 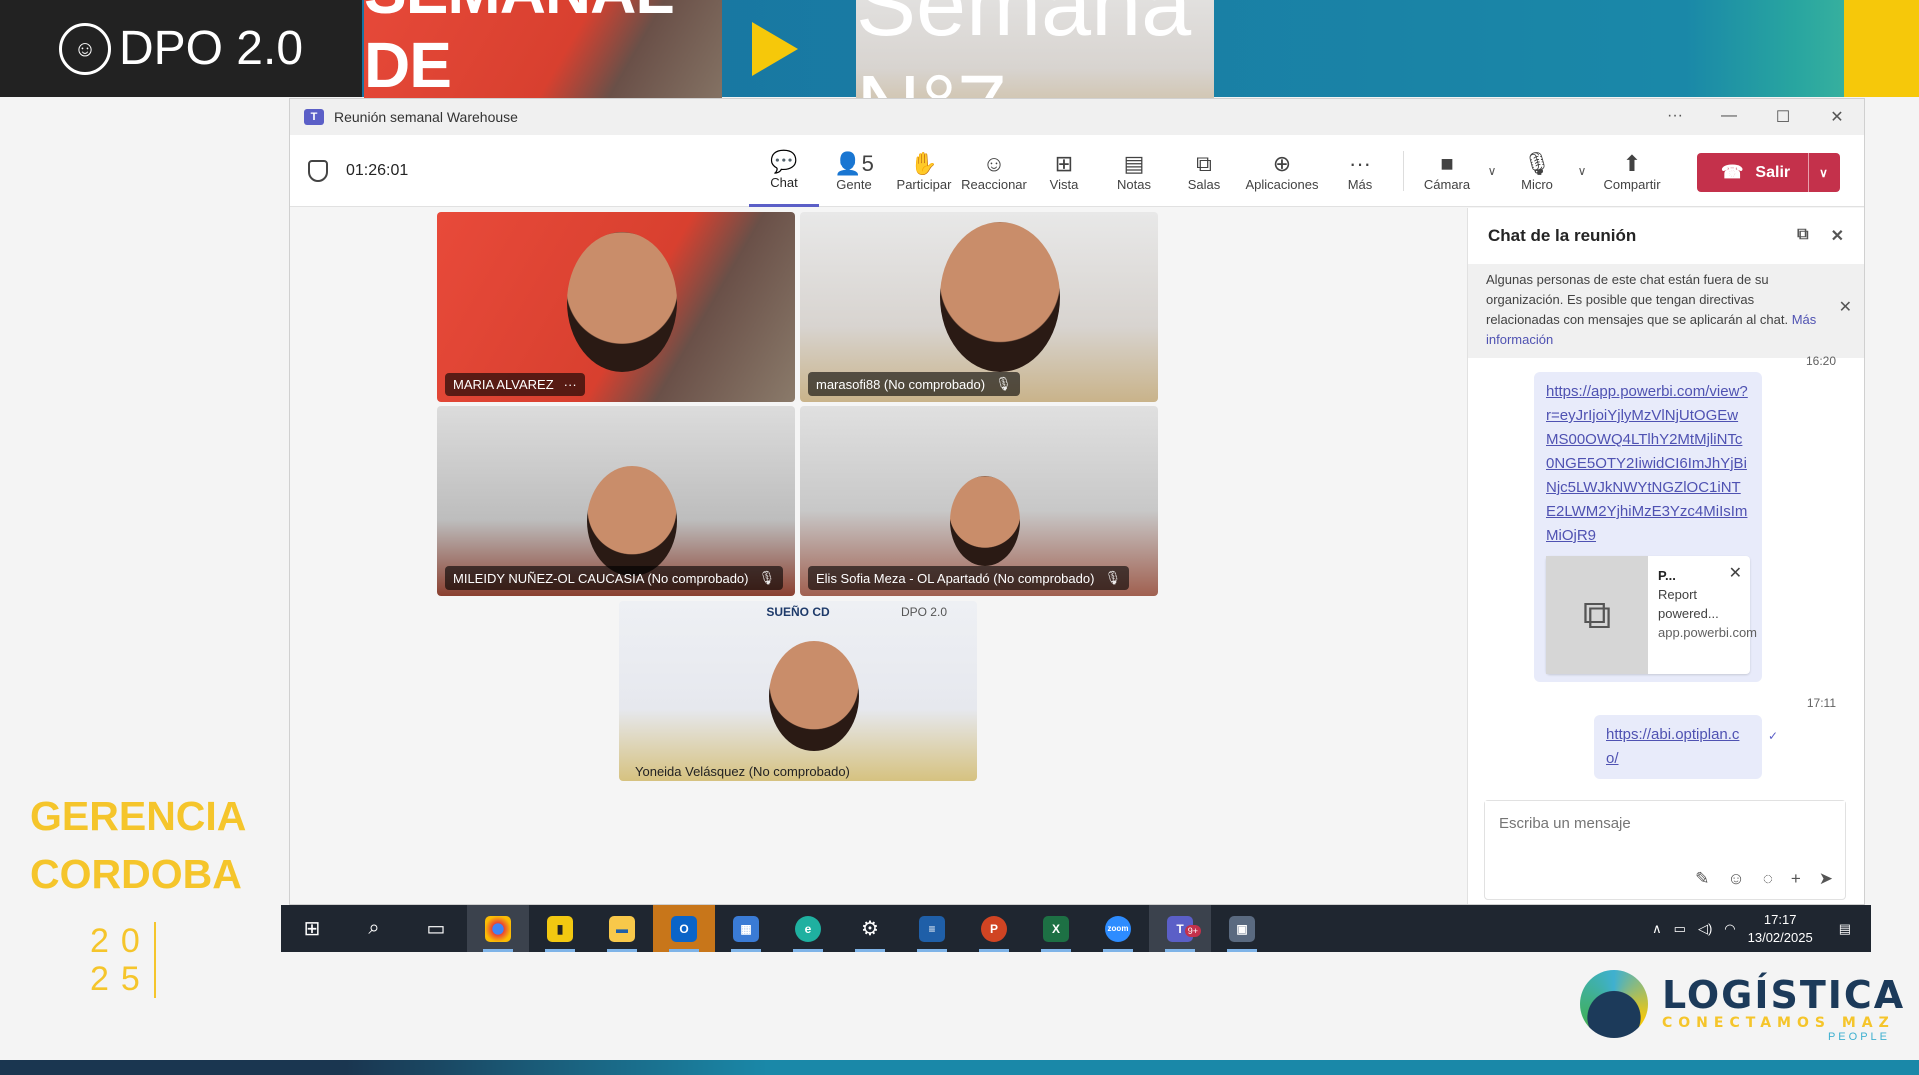 What do you see at coordinates (1837, 236) in the screenshot?
I see `close-chat-icon: ✕` at bounding box center [1837, 236].